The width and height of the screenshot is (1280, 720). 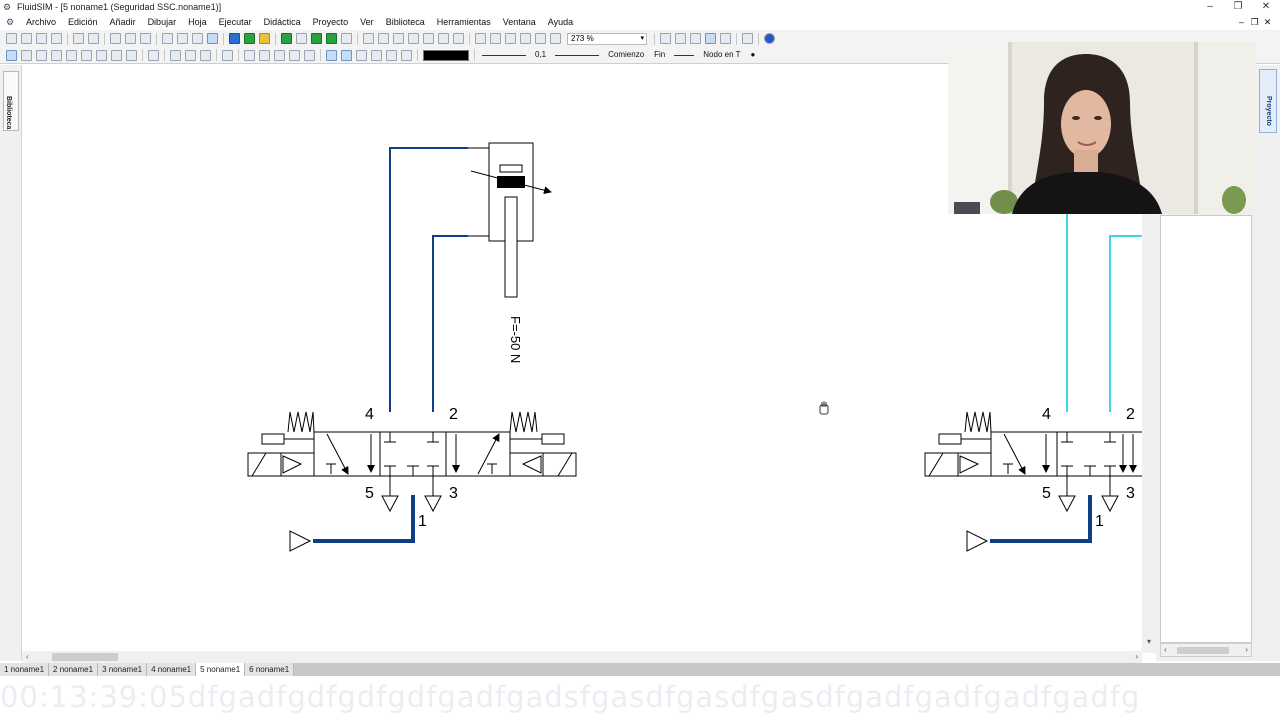 I want to click on undo-icon, so click(x=78, y=38).